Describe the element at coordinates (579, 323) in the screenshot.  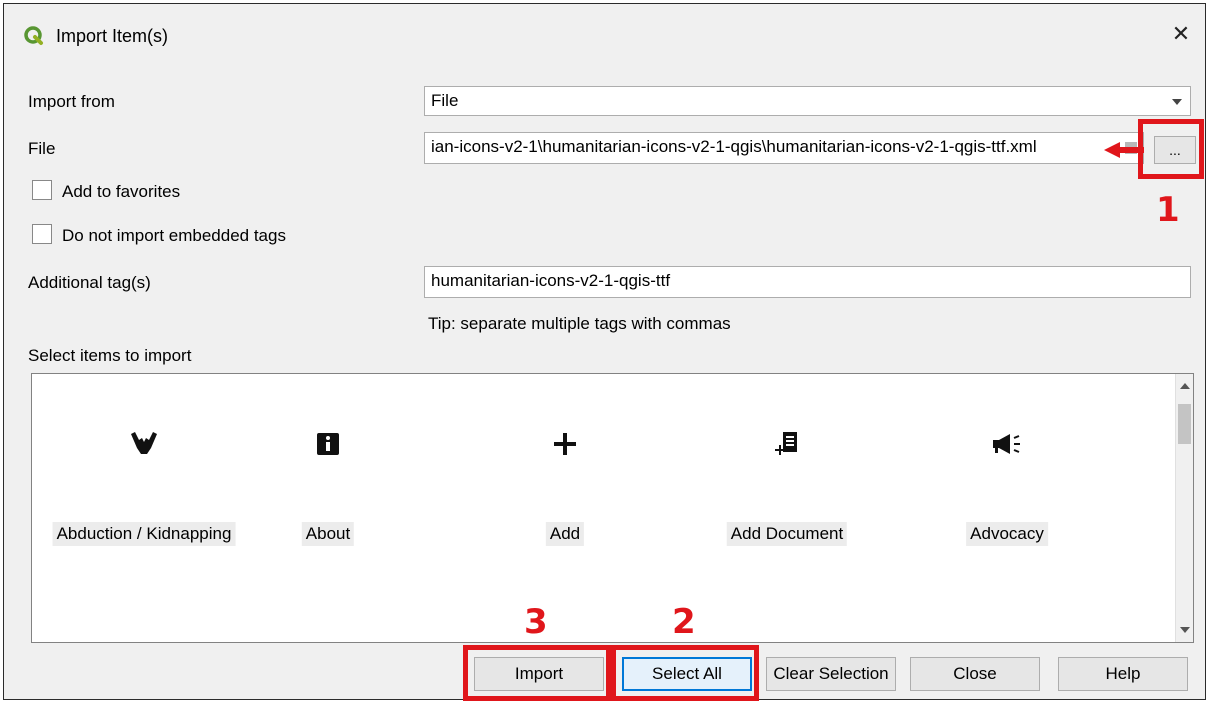
I see `tags-tip: Tip: separate multiple tags with commas` at that location.